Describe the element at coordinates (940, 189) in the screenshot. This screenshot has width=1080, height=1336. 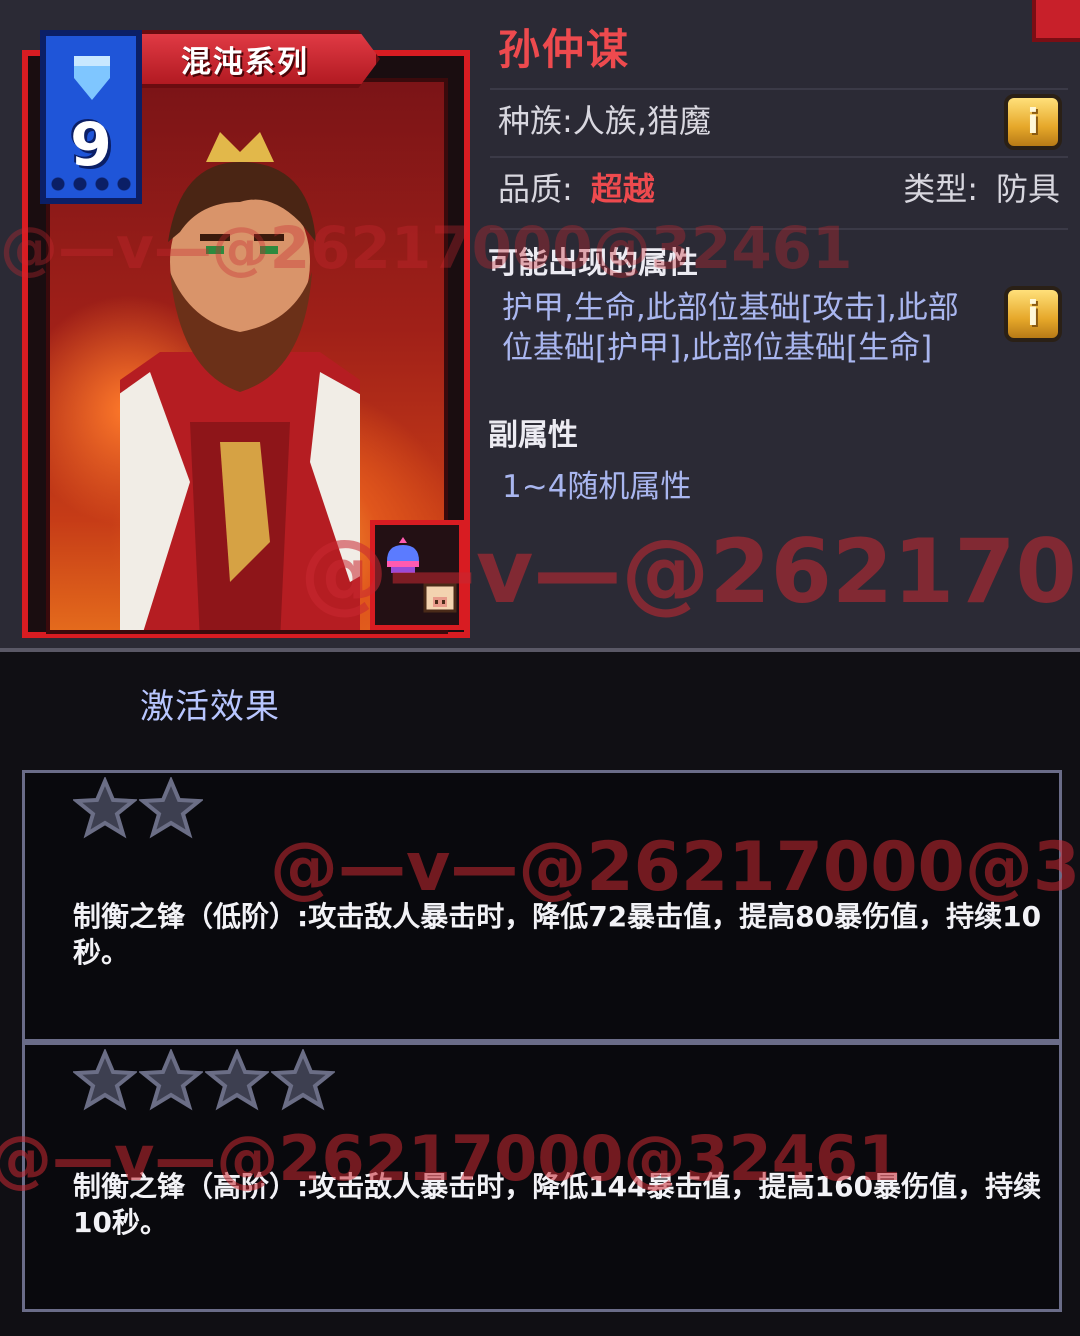
I see `type-label: 类型:` at that location.